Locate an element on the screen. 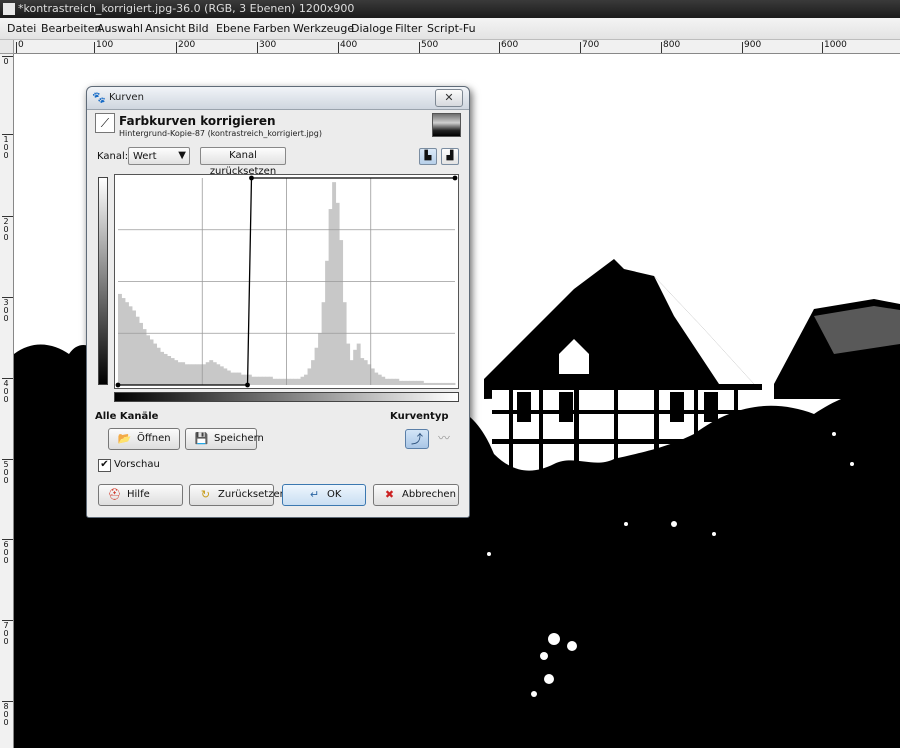 Image resolution: width=900 pixels, height=748 pixels. ok-button: ↵ OK is located at coordinates (324, 495).